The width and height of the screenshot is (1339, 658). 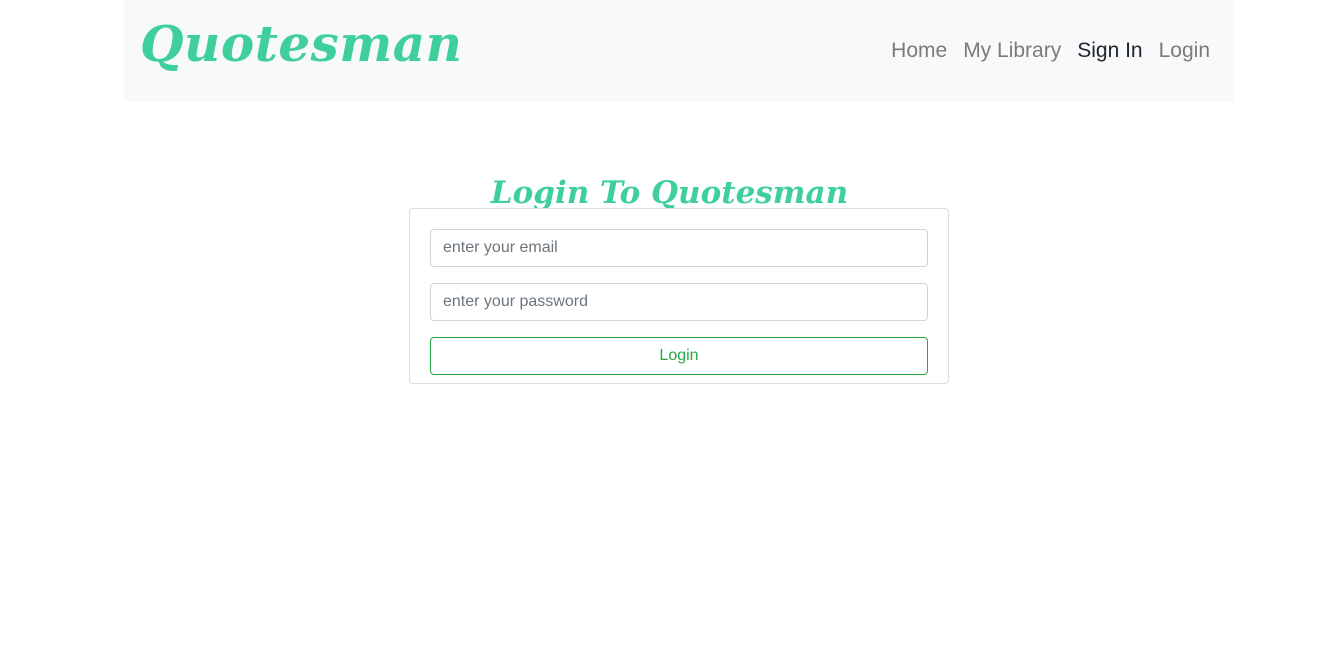 I want to click on login-form: Login, so click(x=679, y=296).